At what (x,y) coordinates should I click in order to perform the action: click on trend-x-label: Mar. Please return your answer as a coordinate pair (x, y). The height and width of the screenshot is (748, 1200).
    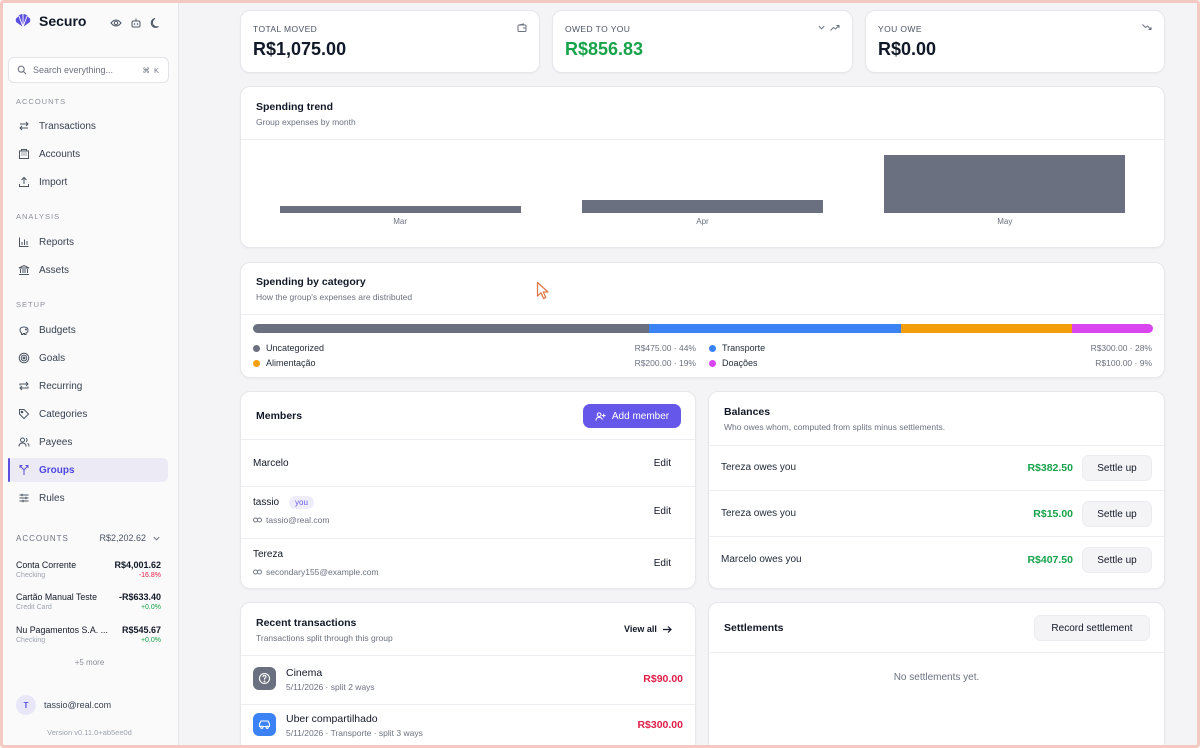
    Looking at the image, I should click on (400, 221).